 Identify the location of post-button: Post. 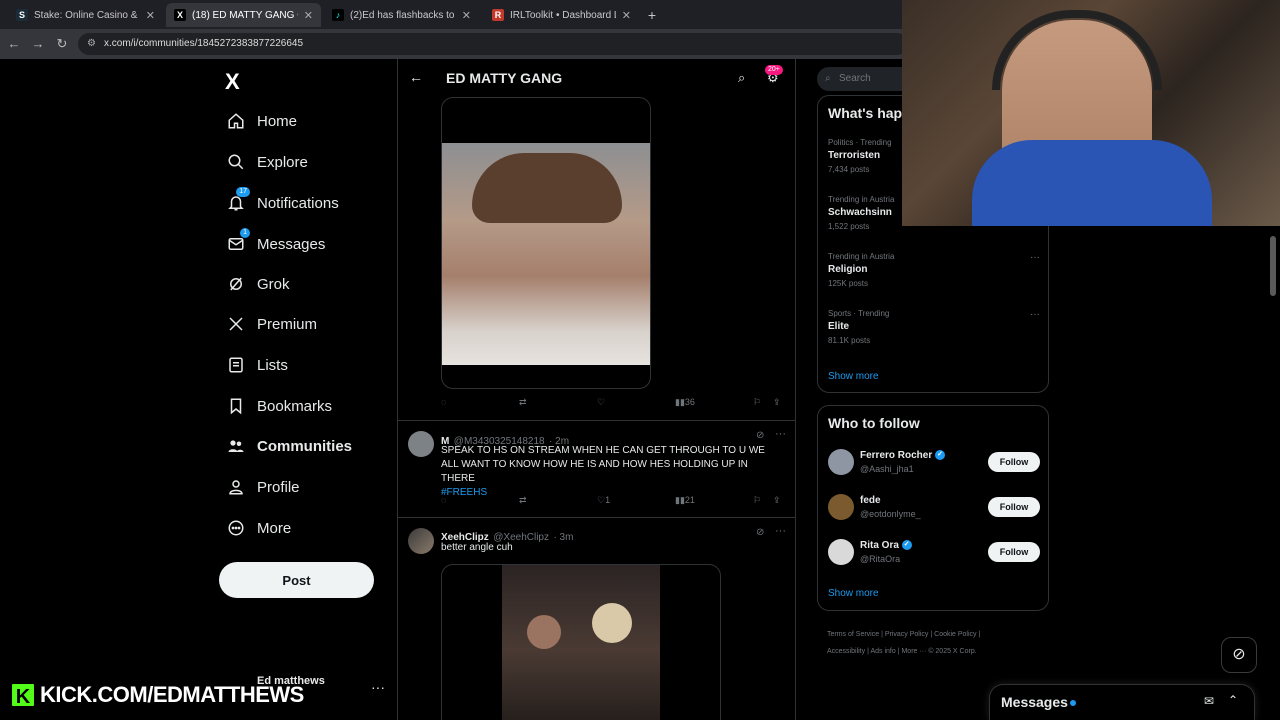
(296, 580).